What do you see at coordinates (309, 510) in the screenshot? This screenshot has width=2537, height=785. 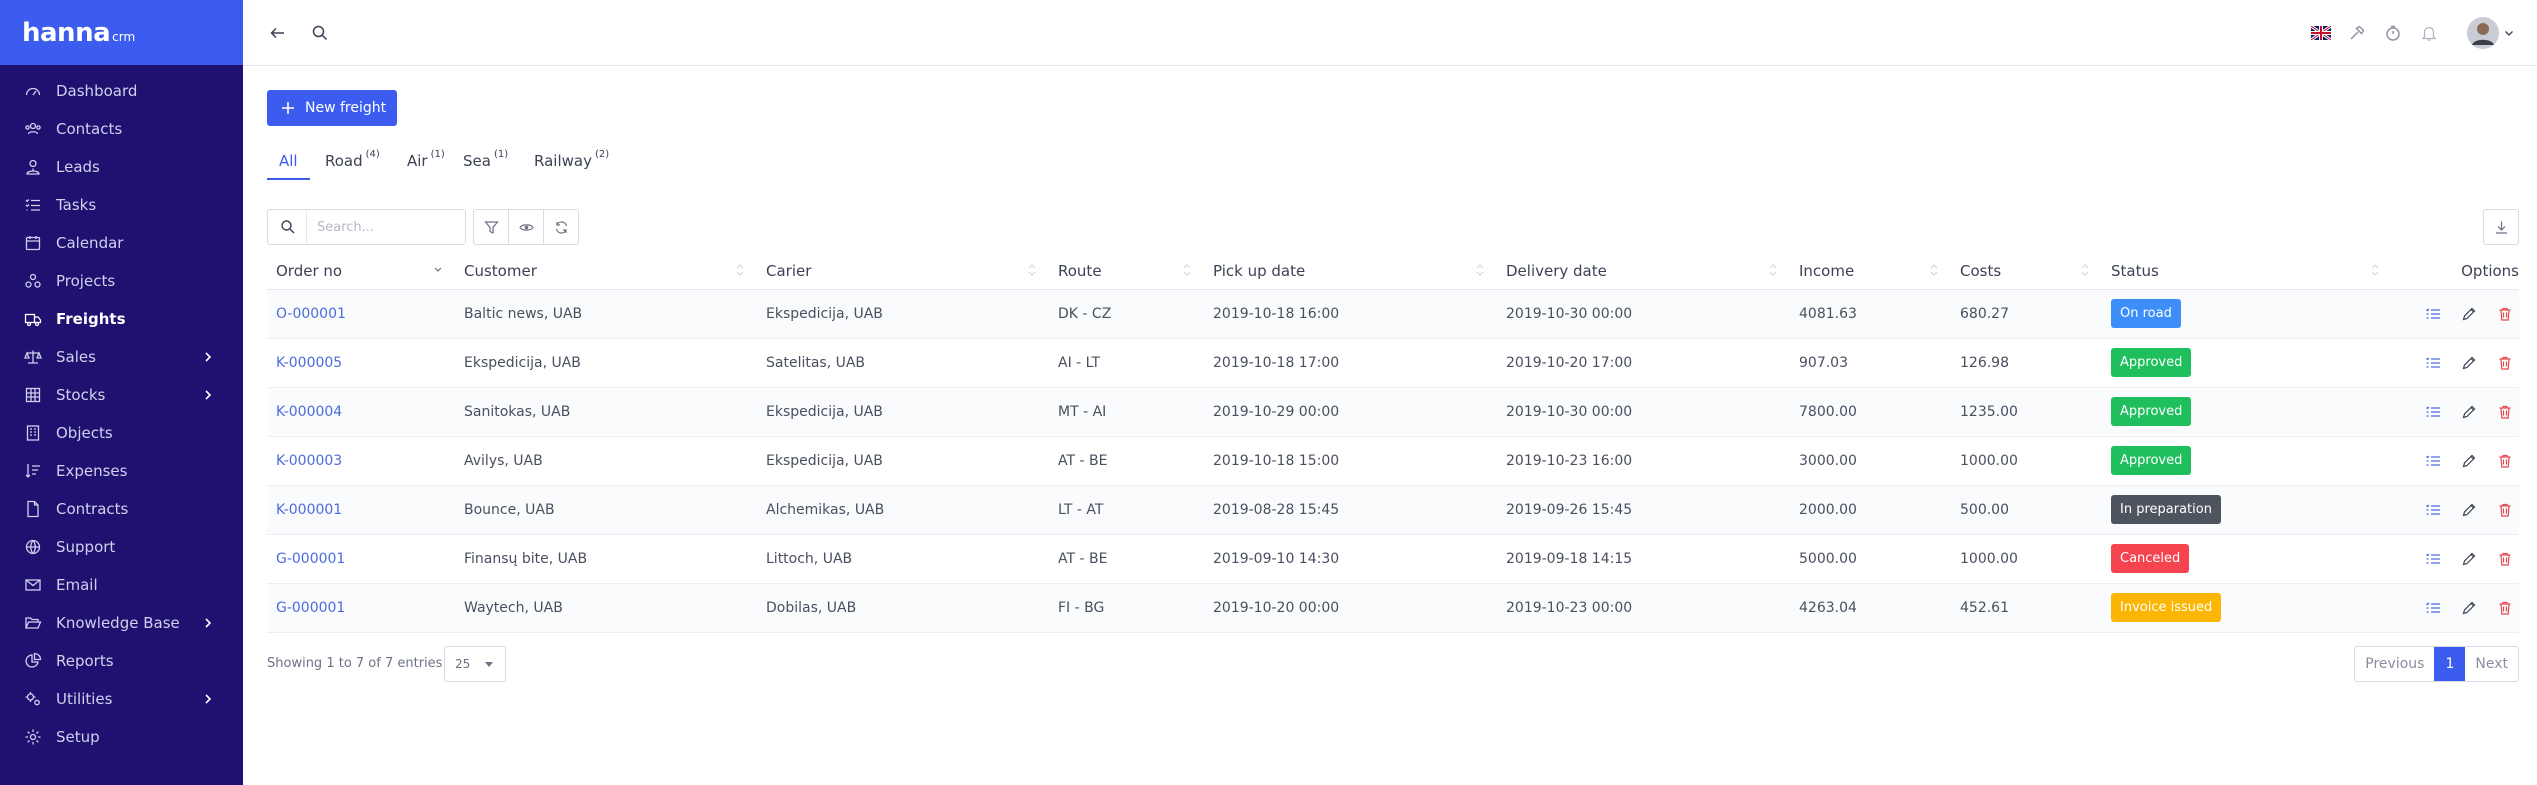 I see `order-link: K-000001` at bounding box center [309, 510].